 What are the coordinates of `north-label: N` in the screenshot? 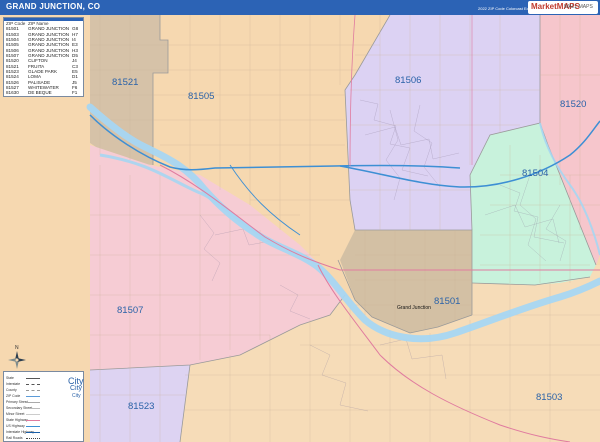 It's located at (17, 348).